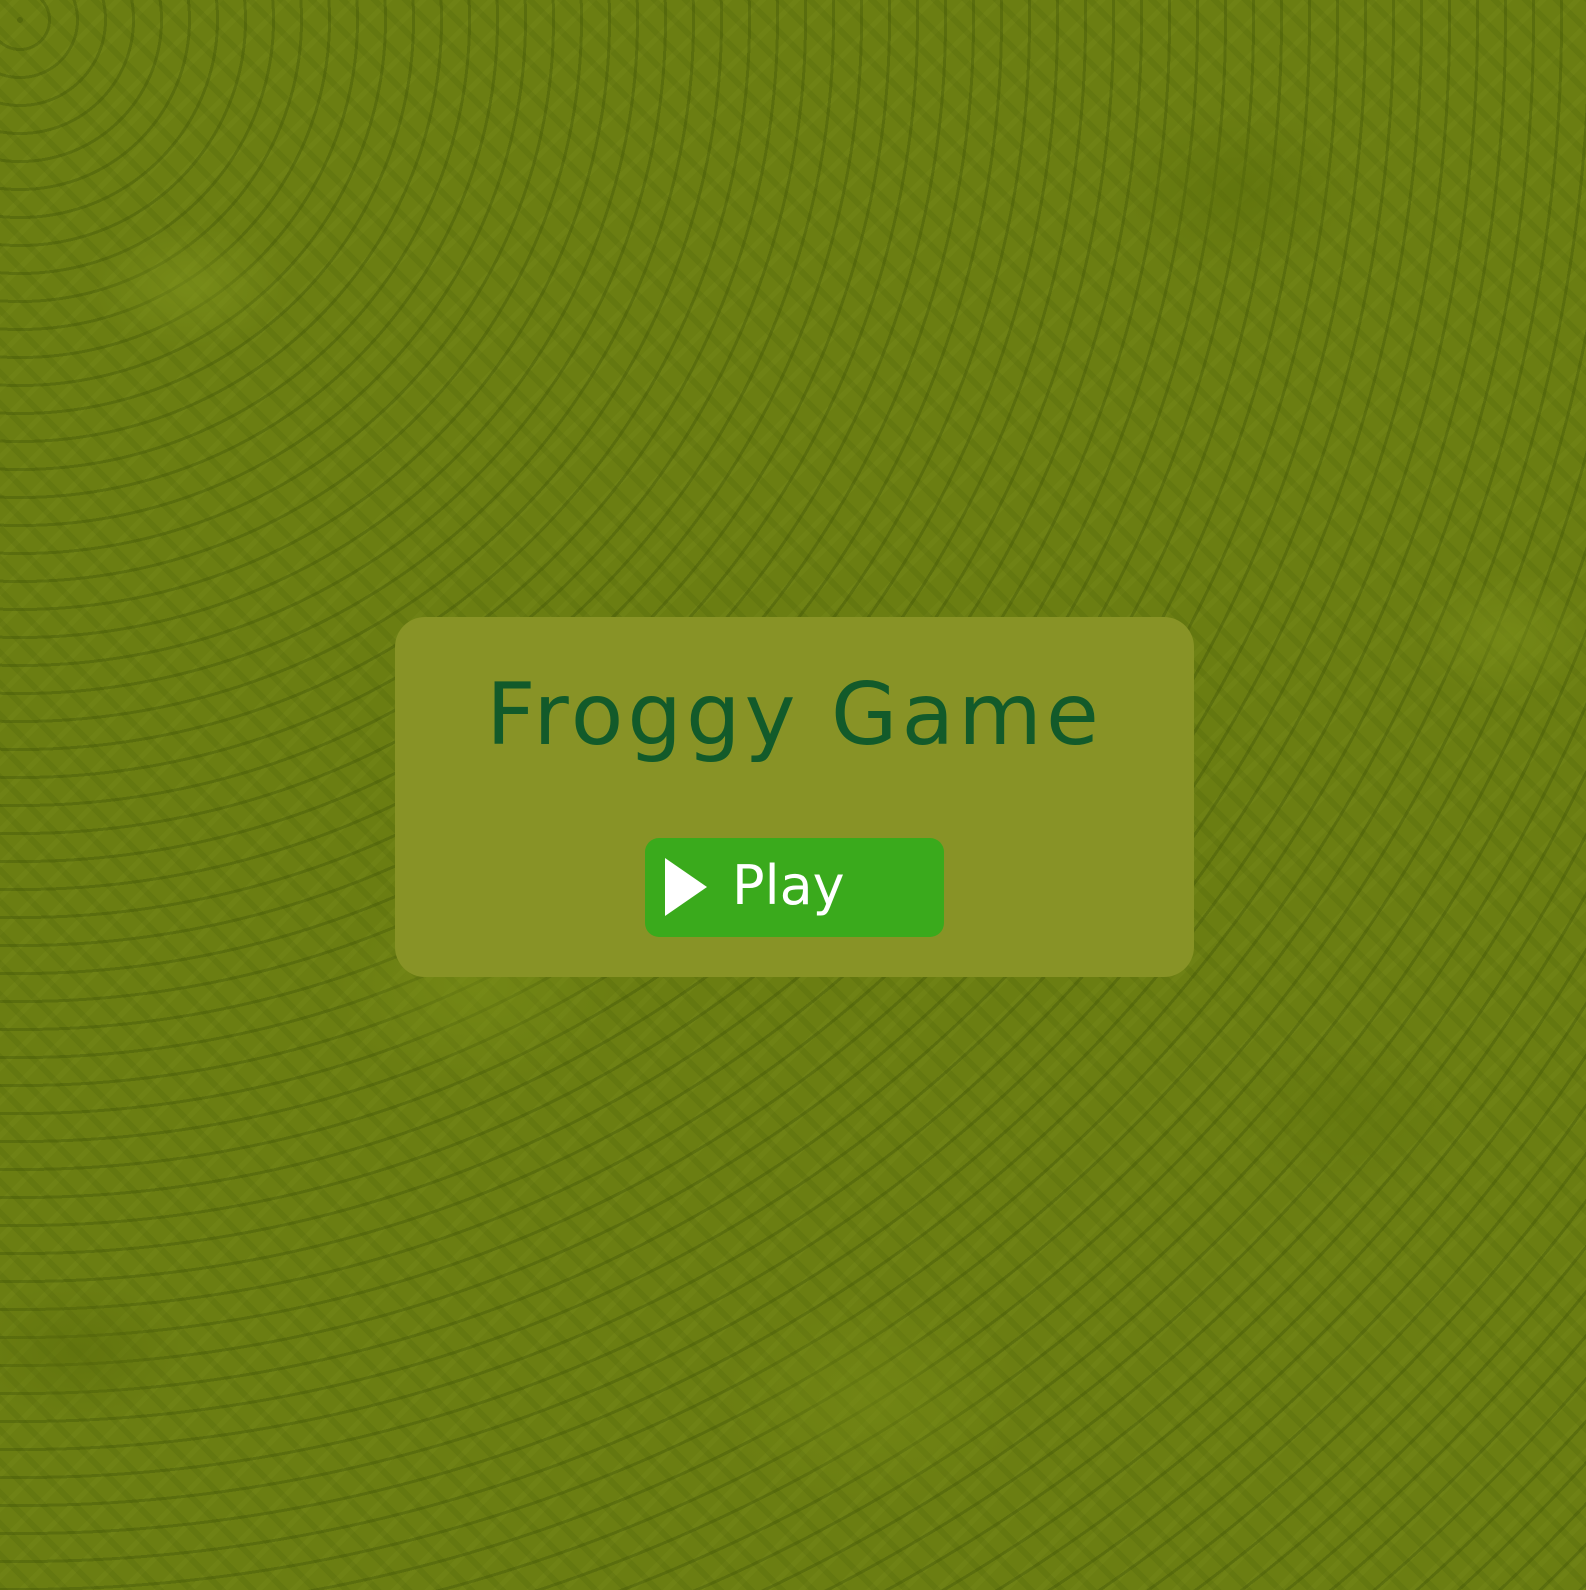  Describe the element at coordinates (794, 797) in the screenshot. I see `main-menu-panel: Froggy Game Play` at that location.